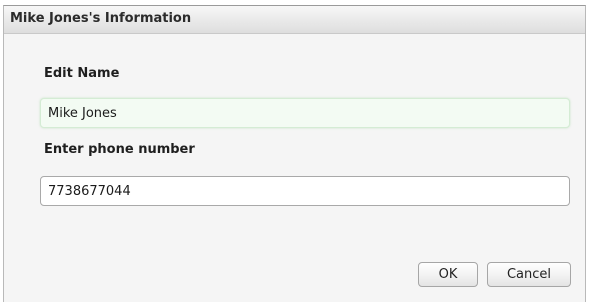  Describe the element at coordinates (82, 73) in the screenshot. I see `edit-name-label: Edit Name` at that location.